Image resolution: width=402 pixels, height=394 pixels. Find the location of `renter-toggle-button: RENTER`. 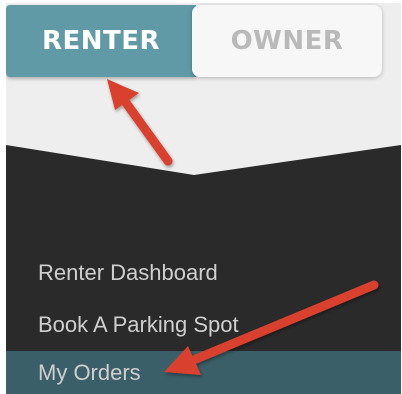

renter-toggle-button: RENTER is located at coordinates (101, 41).